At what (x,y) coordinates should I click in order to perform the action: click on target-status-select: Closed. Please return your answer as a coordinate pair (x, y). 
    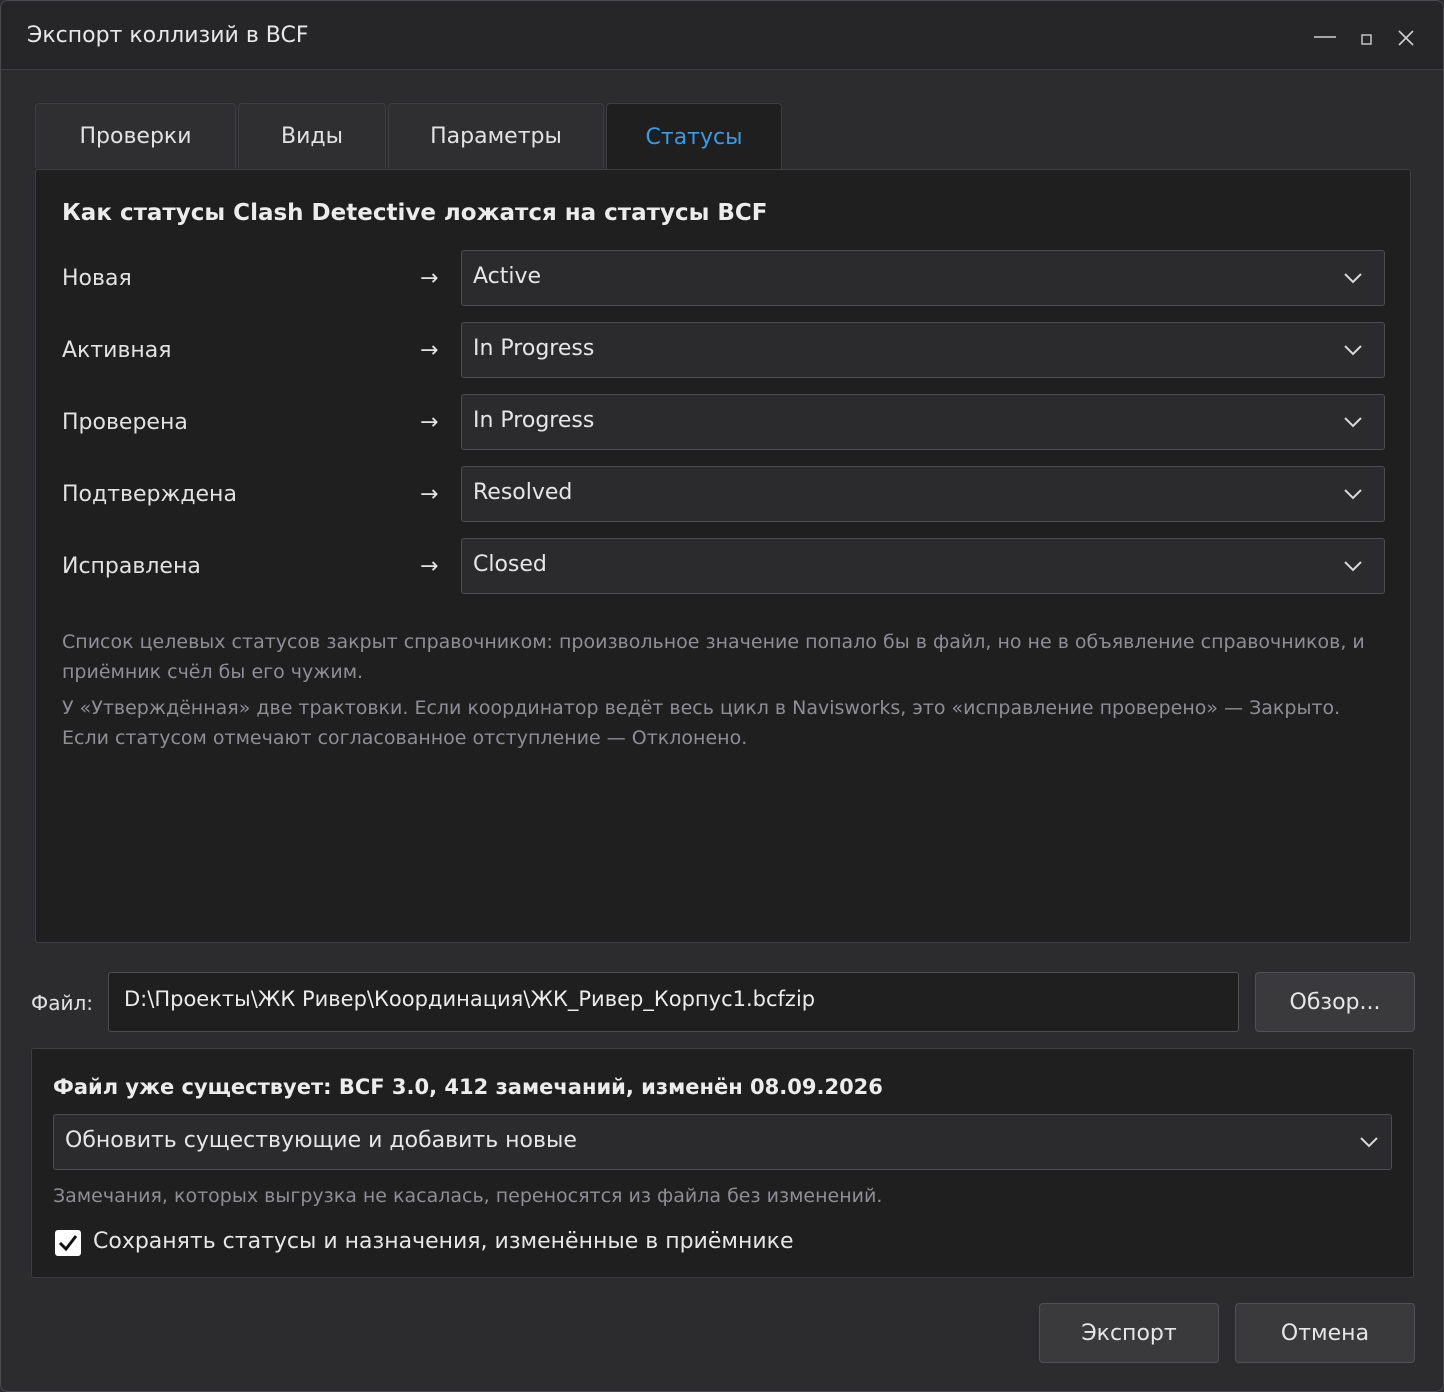
    Looking at the image, I should click on (923, 566).